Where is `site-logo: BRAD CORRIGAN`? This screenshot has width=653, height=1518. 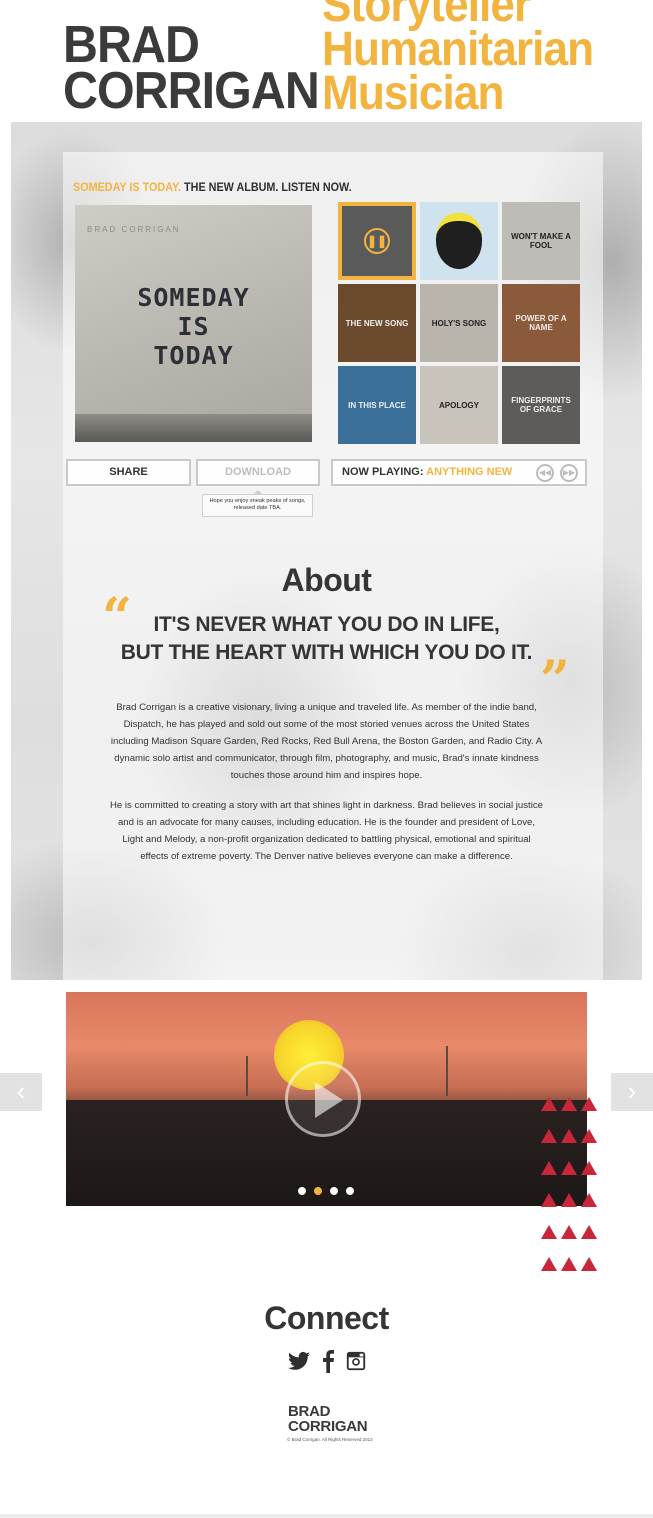
site-logo: BRAD CORRIGAN is located at coordinates (191, 69).